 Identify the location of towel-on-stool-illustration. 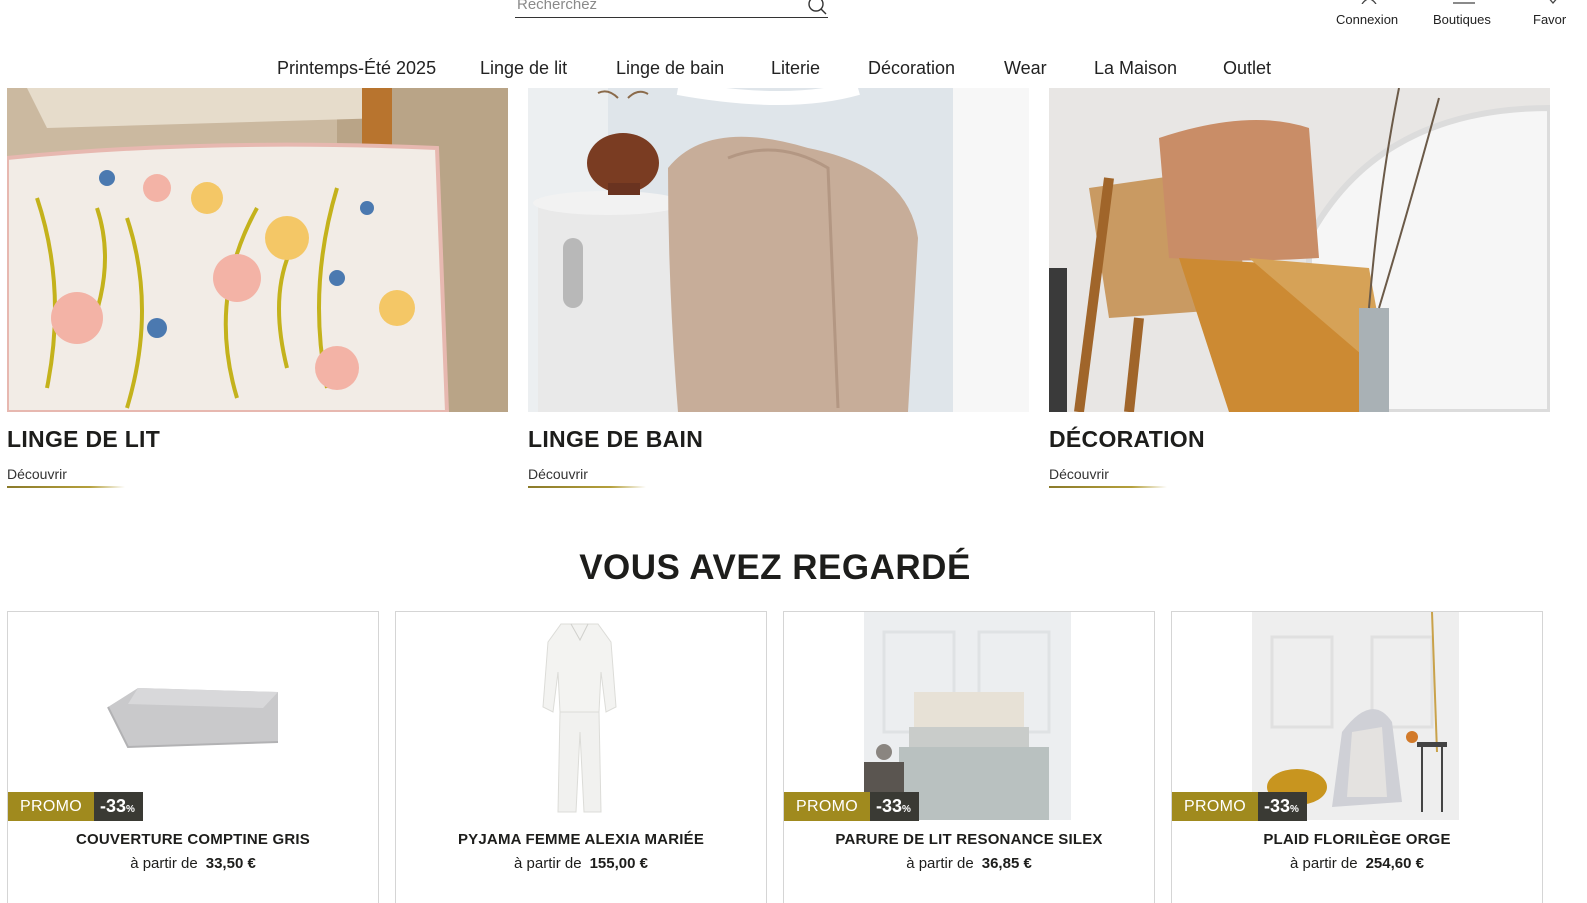
(778, 250).